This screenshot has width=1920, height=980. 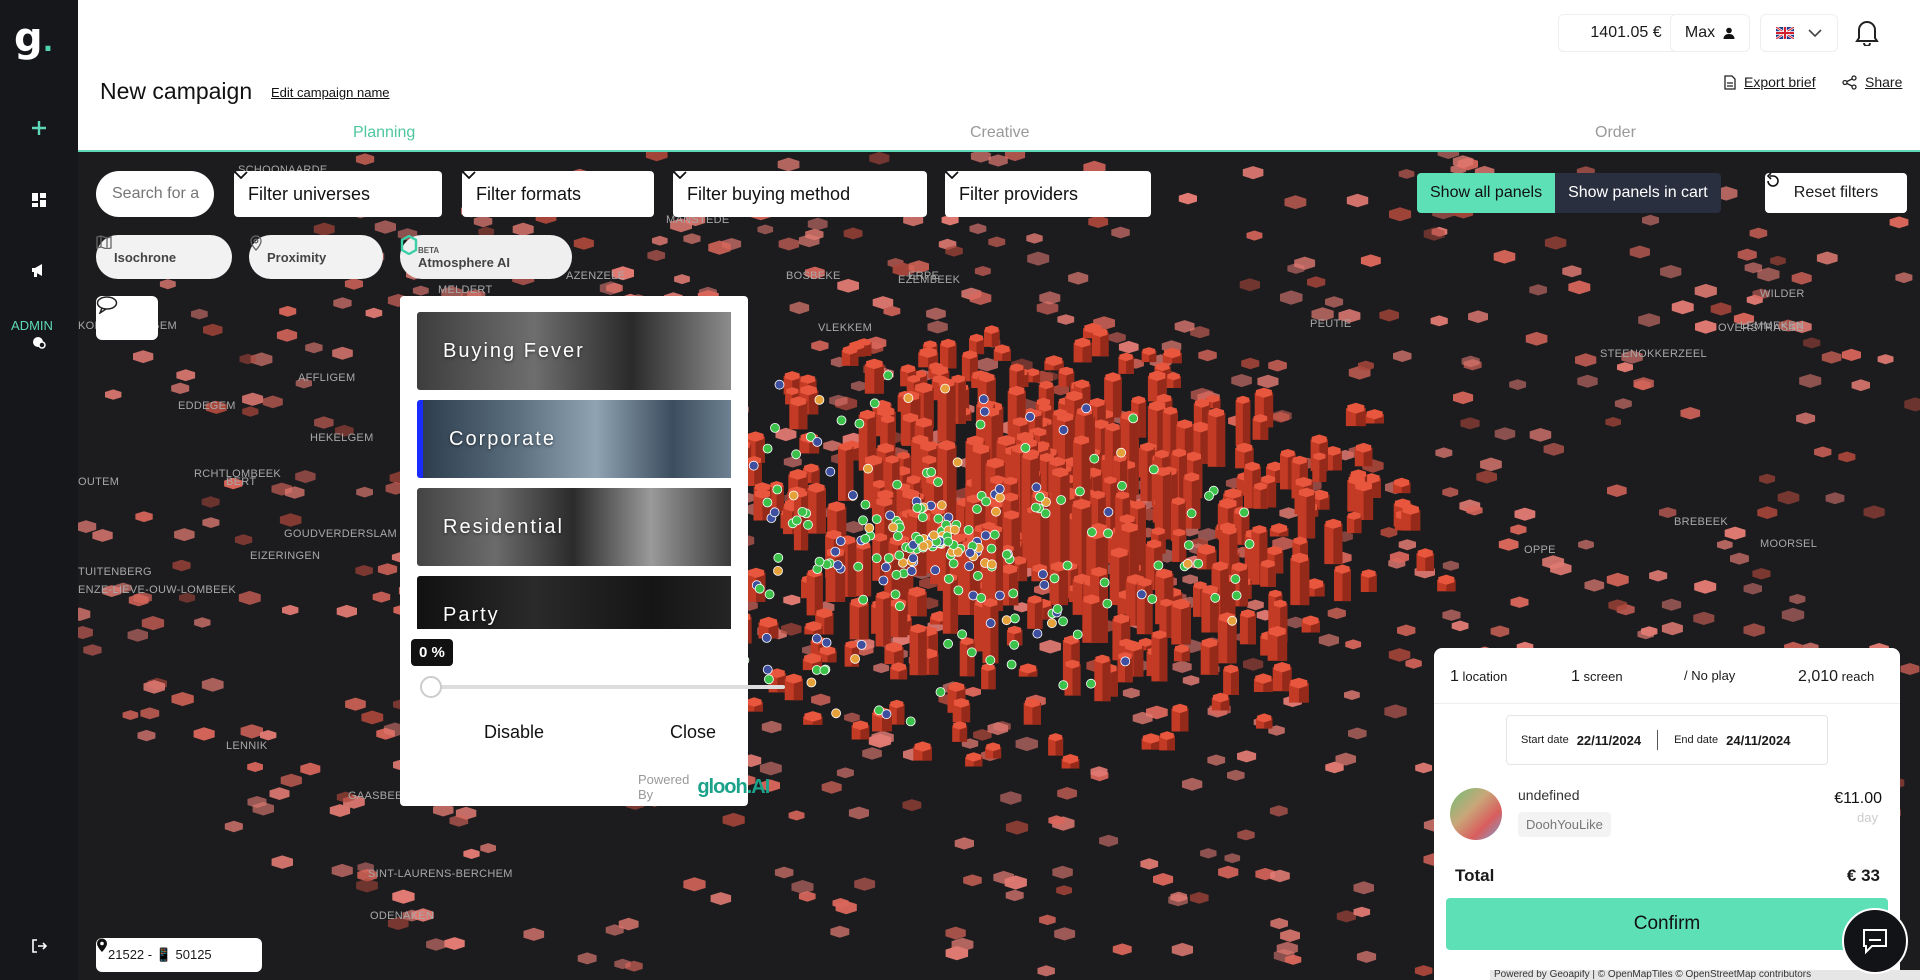 I want to click on confirm-button: Confirm, so click(x=1667, y=924).